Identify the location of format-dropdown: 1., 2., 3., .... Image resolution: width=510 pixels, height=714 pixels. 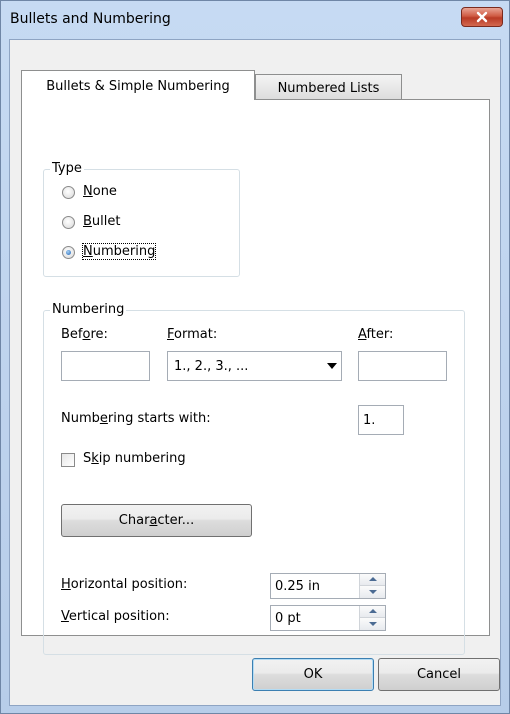
(254, 366).